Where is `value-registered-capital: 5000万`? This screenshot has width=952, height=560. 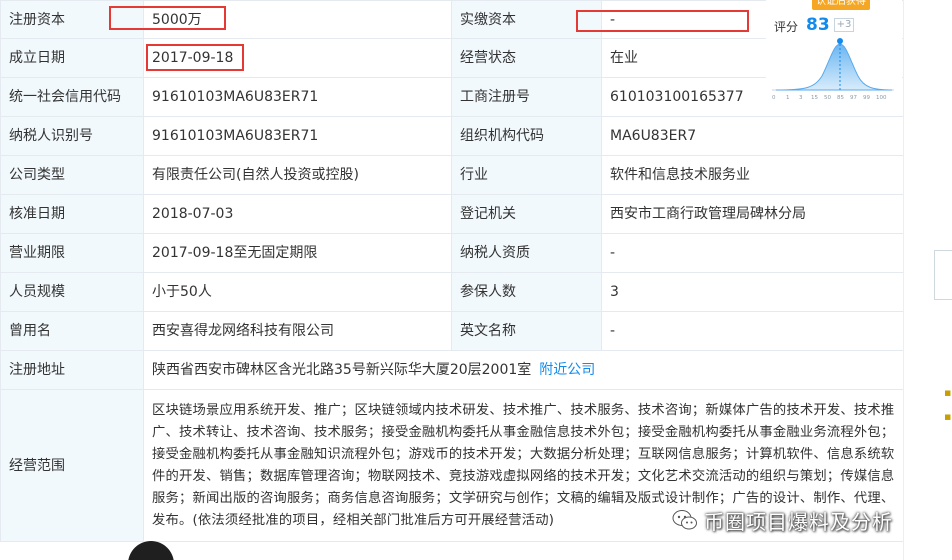 value-registered-capital: 5000万 is located at coordinates (297, 19).